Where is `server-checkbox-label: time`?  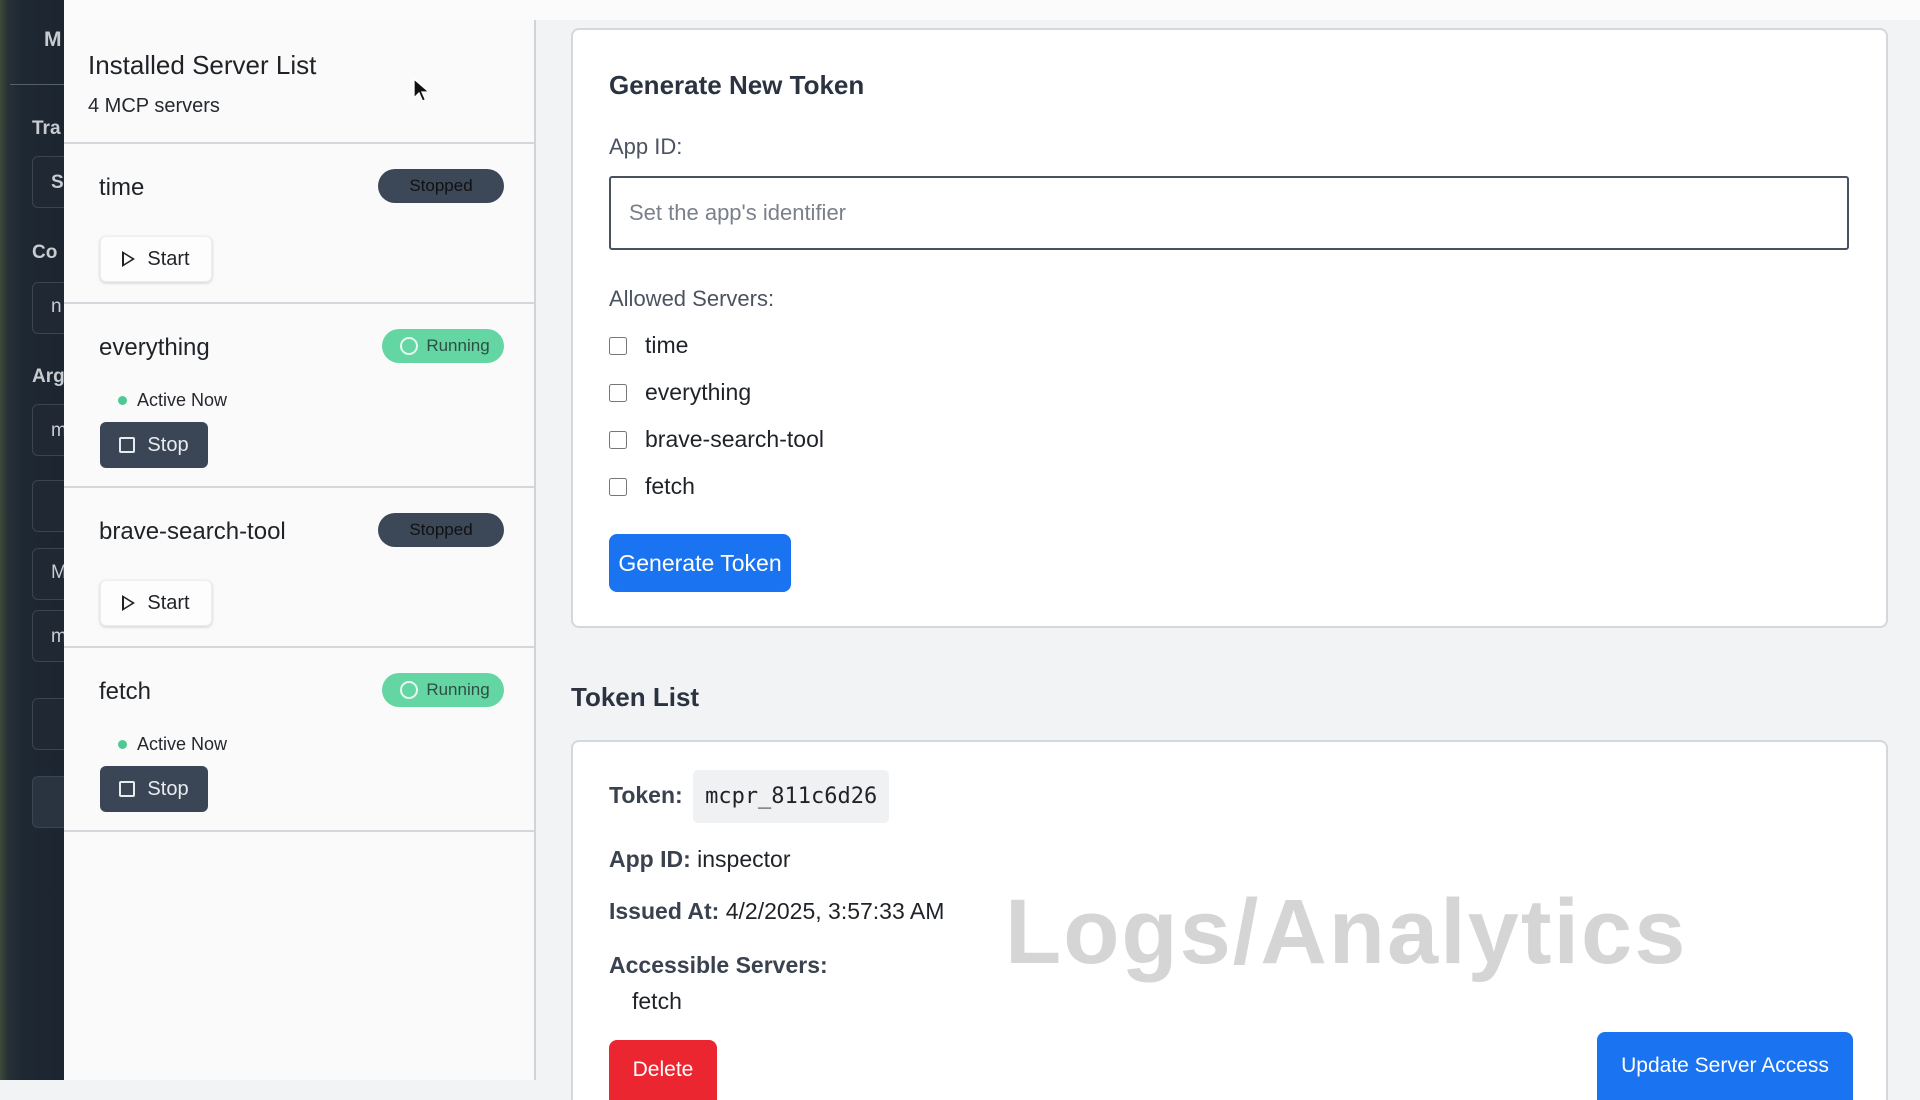
server-checkbox-label: time is located at coordinates (667, 345).